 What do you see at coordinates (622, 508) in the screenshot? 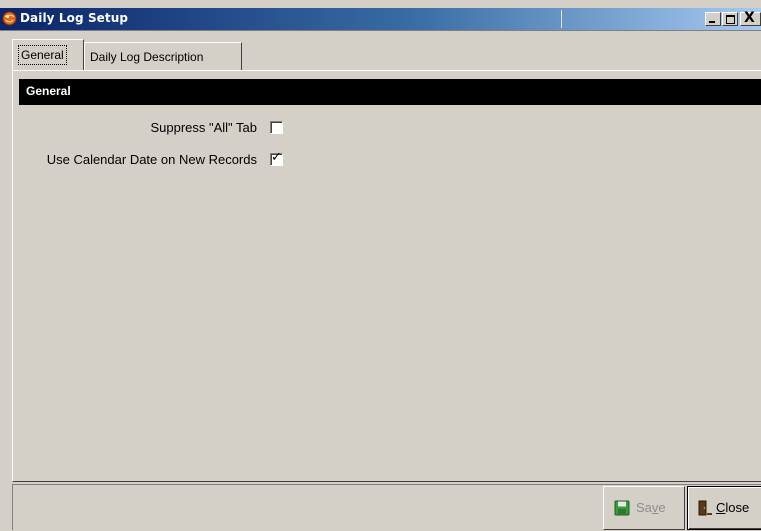
I see `floppy-disk-icon` at bounding box center [622, 508].